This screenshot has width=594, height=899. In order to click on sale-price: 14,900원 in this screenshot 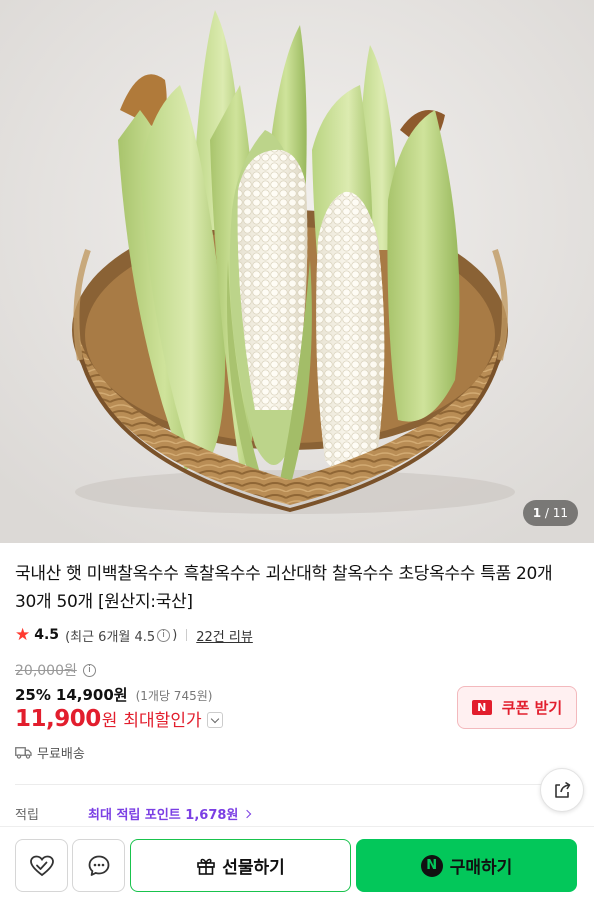, I will do `click(91, 695)`.